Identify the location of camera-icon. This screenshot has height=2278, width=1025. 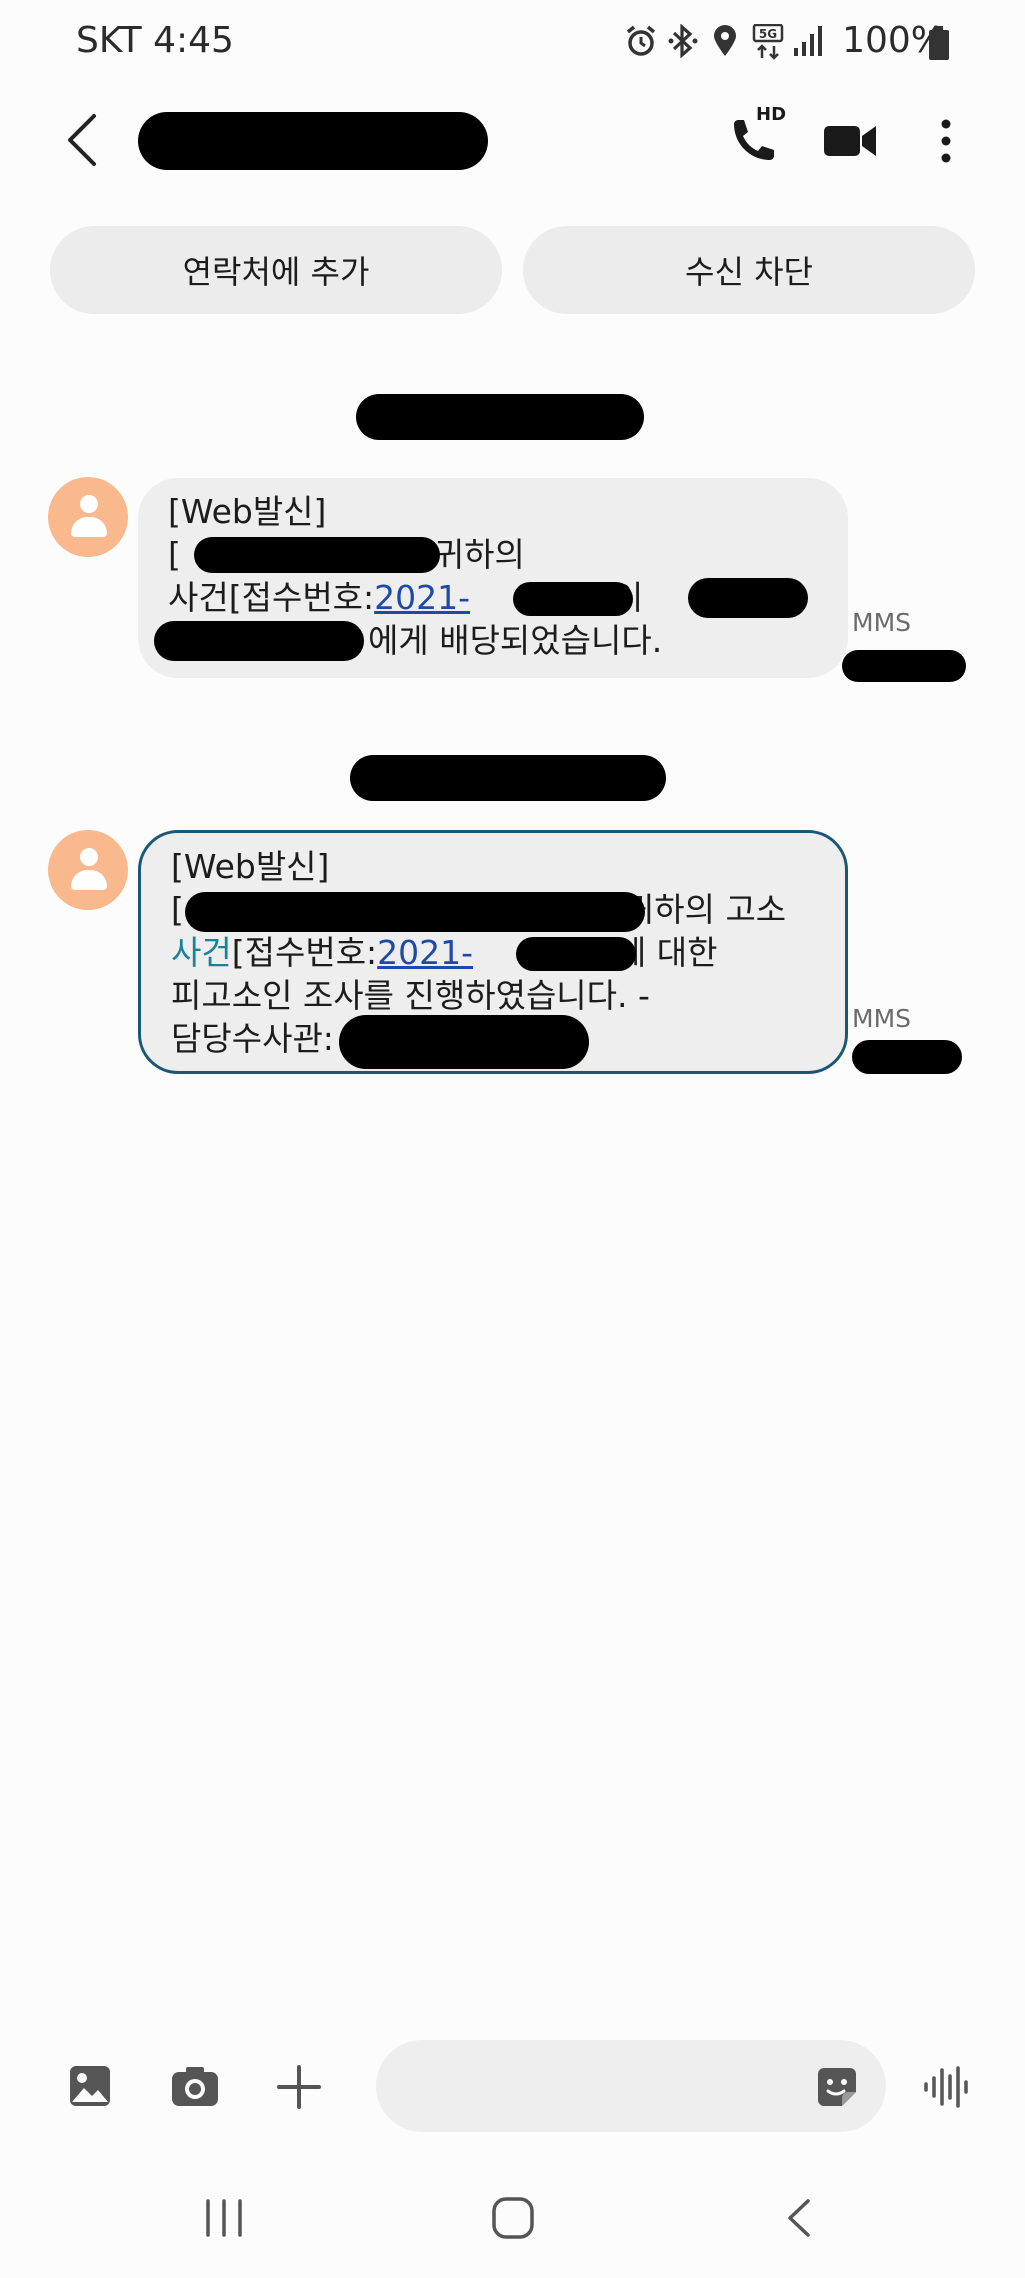
(195, 2087).